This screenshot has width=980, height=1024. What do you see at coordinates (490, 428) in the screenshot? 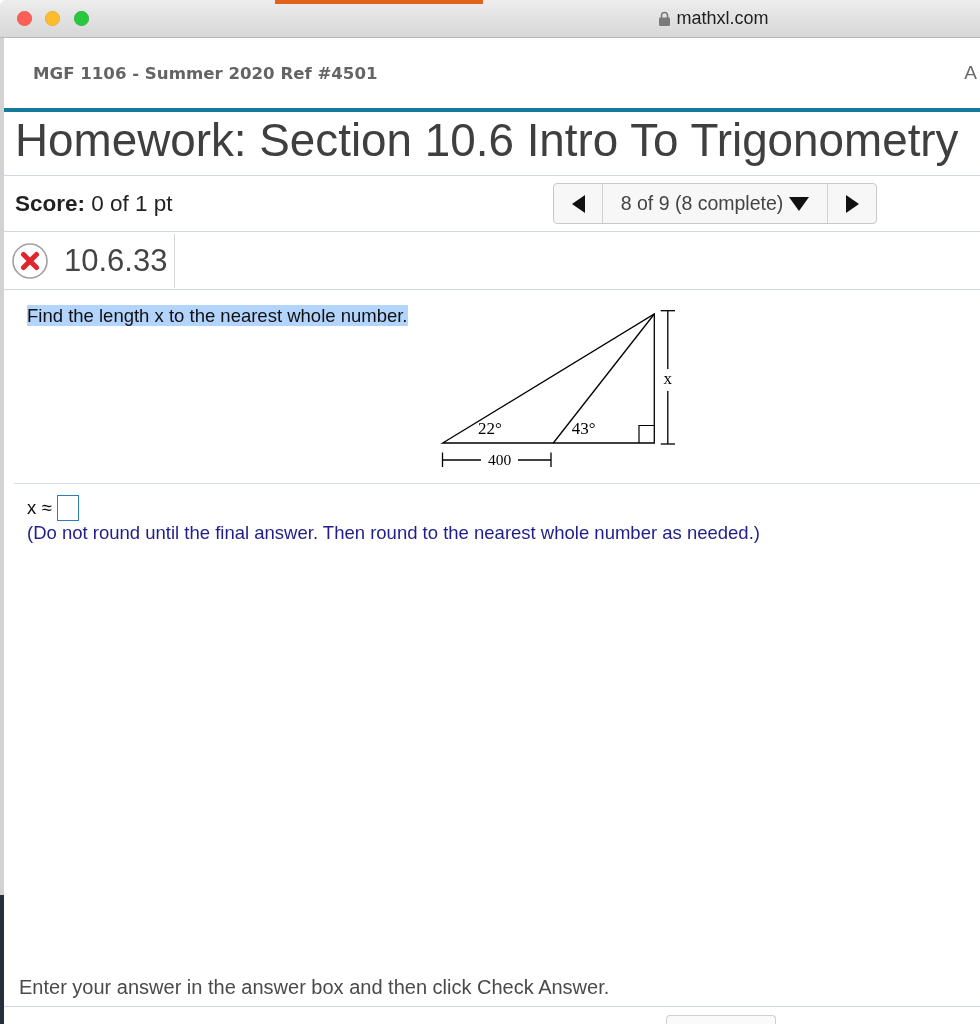
I see `angle-label: 22°` at bounding box center [490, 428].